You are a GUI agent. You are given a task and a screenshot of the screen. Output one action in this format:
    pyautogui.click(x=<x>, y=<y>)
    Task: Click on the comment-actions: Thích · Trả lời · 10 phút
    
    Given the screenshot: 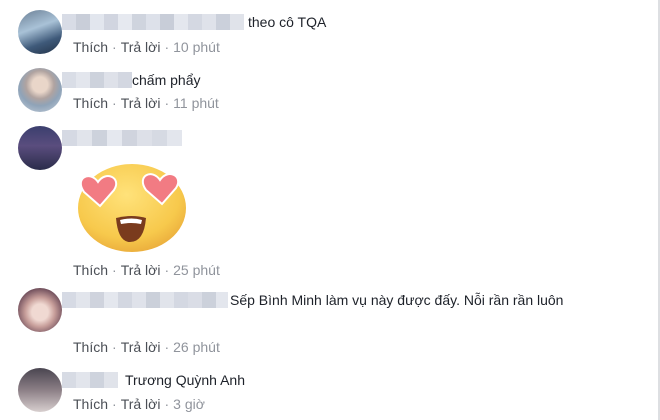 What is the action you would take?
    pyautogui.click(x=146, y=47)
    